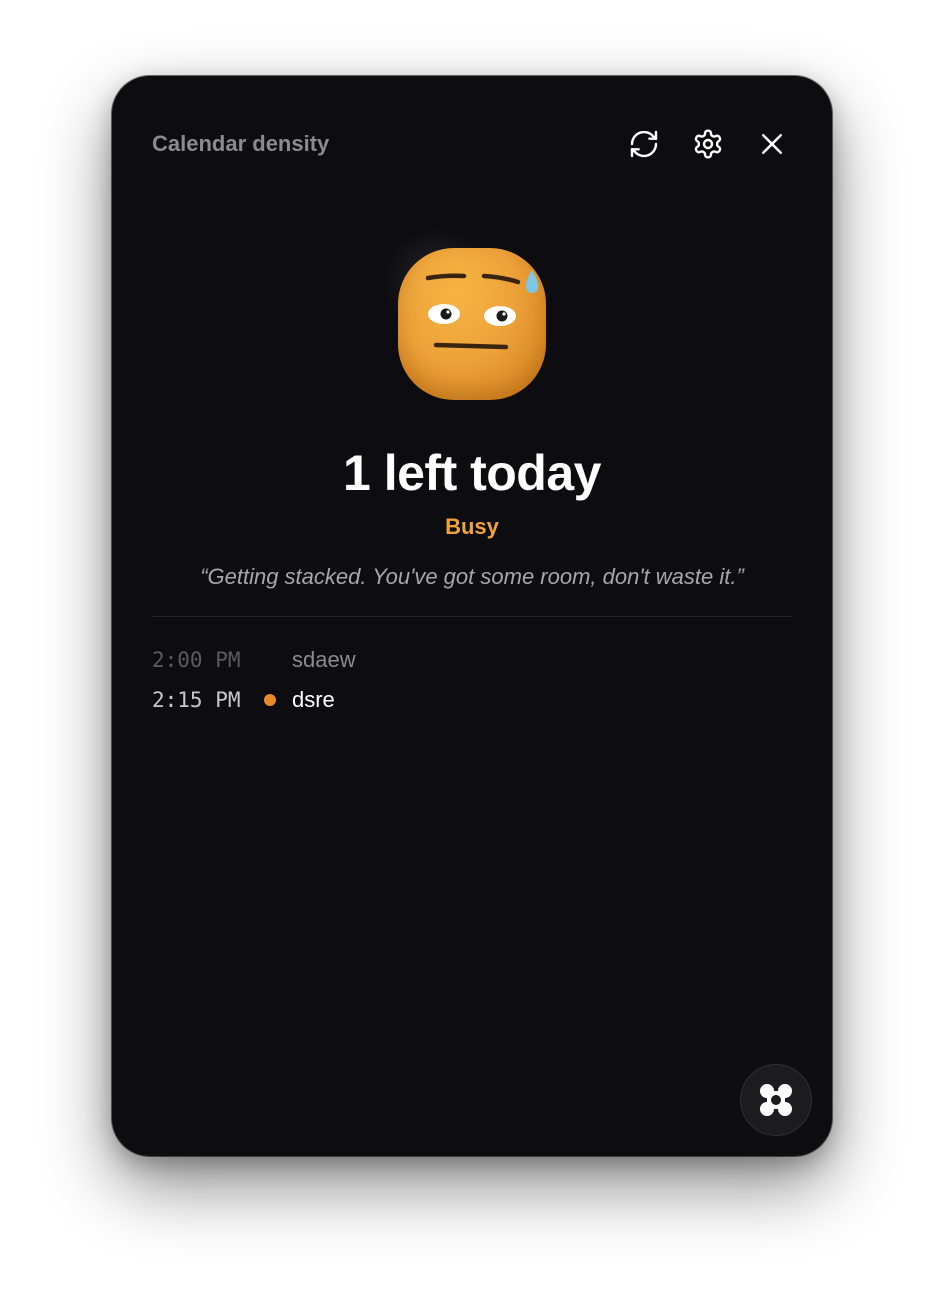  What do you see at coordinates (313, 699) in the screenshot?
I see `event-title: dsre` at bounding box center [313, 699].